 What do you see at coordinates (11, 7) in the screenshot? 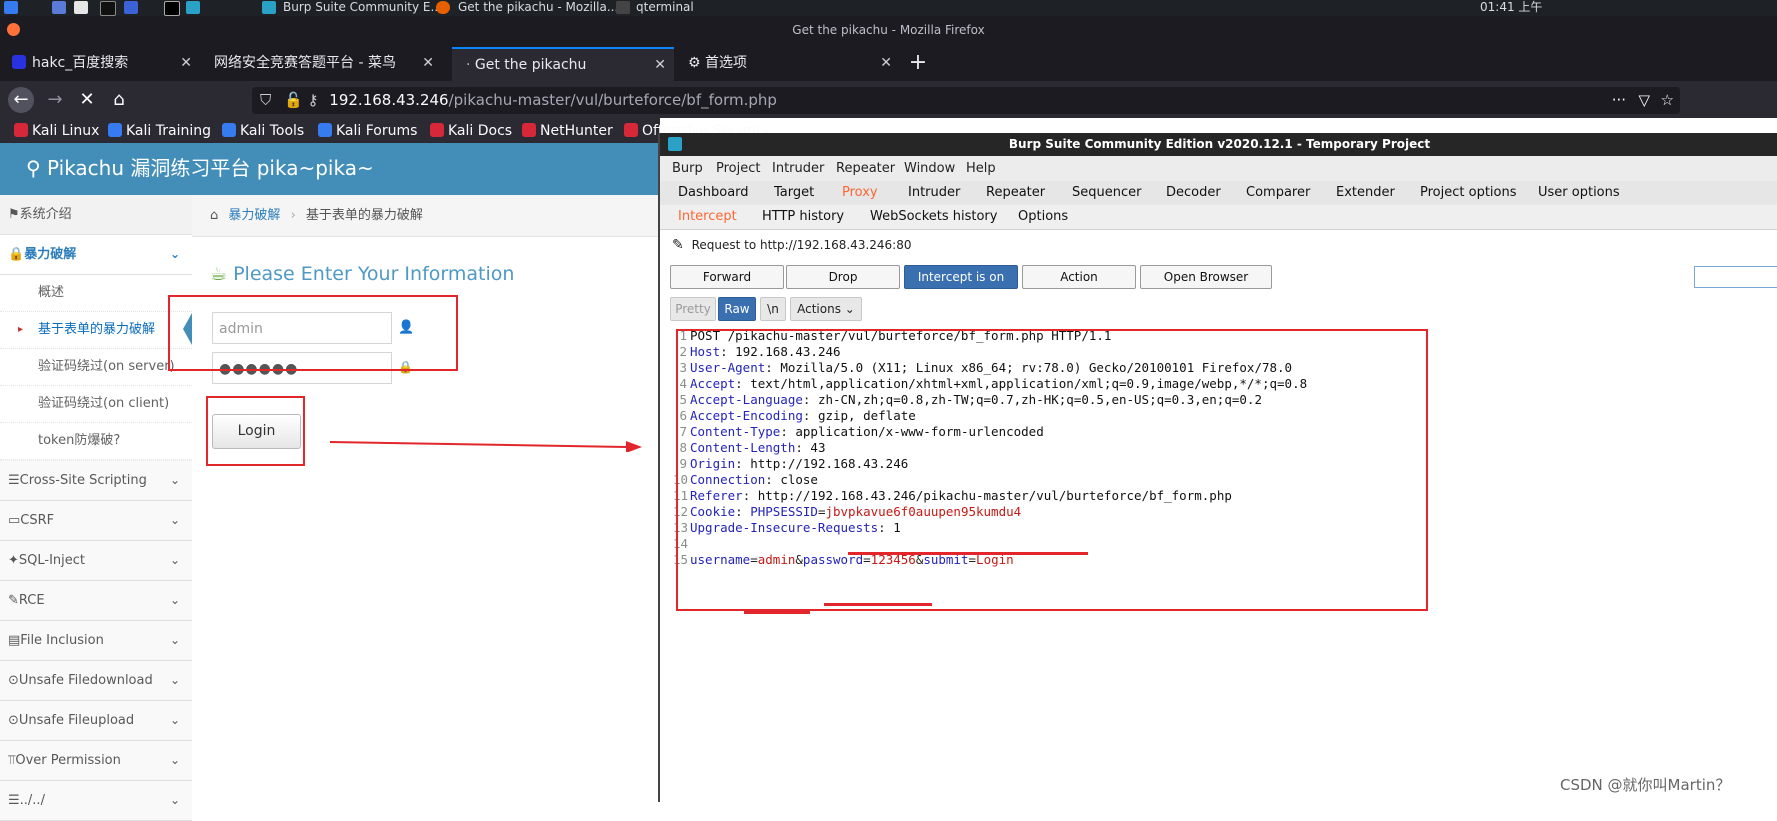
I see `kali-menu-icon` at bounding box center [11, 7].